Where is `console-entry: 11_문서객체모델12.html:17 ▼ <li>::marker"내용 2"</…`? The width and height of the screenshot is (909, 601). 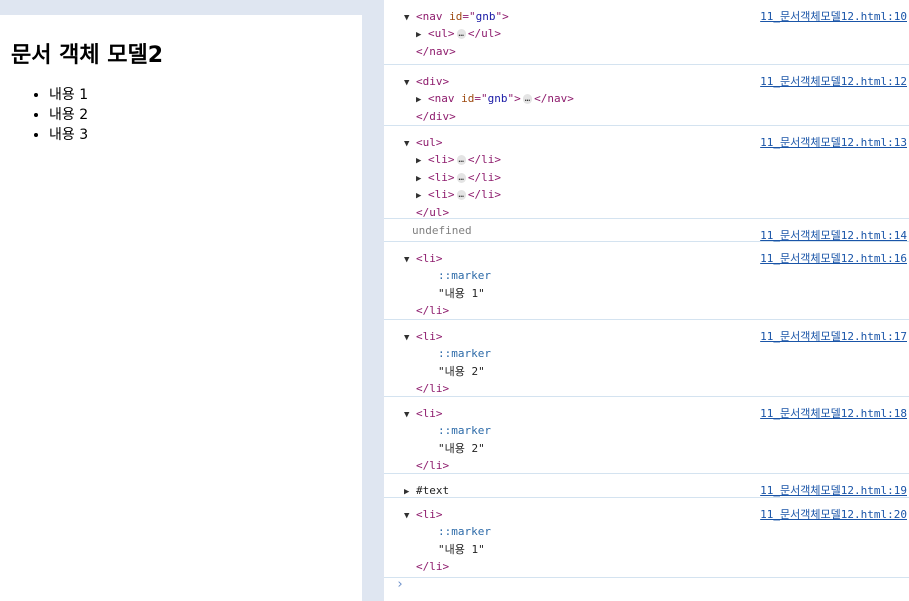 console-entry: 11_문서객체모델12.html:17 ▼ <li>::marker"내용 2"</… is located at coordinates (646, 358).